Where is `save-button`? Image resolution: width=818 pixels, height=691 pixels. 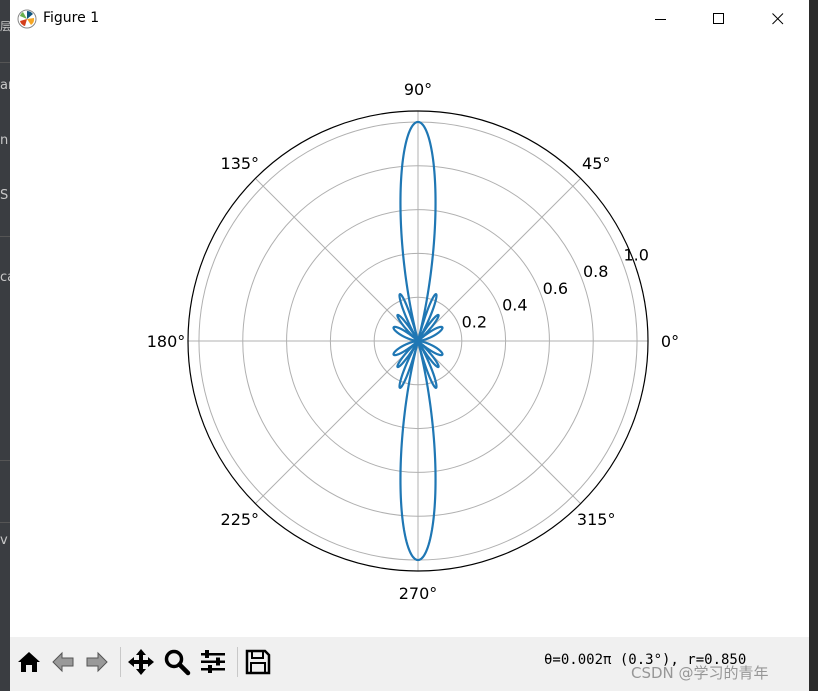
save-button is located at coordinates (258, 662).